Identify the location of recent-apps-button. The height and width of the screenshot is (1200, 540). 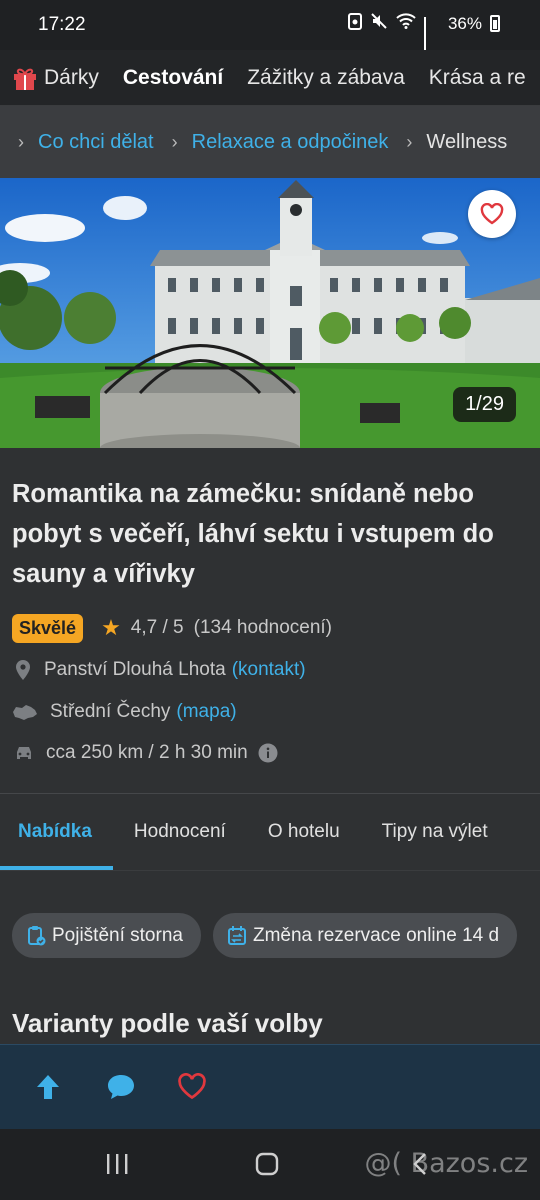
(117, 1166).